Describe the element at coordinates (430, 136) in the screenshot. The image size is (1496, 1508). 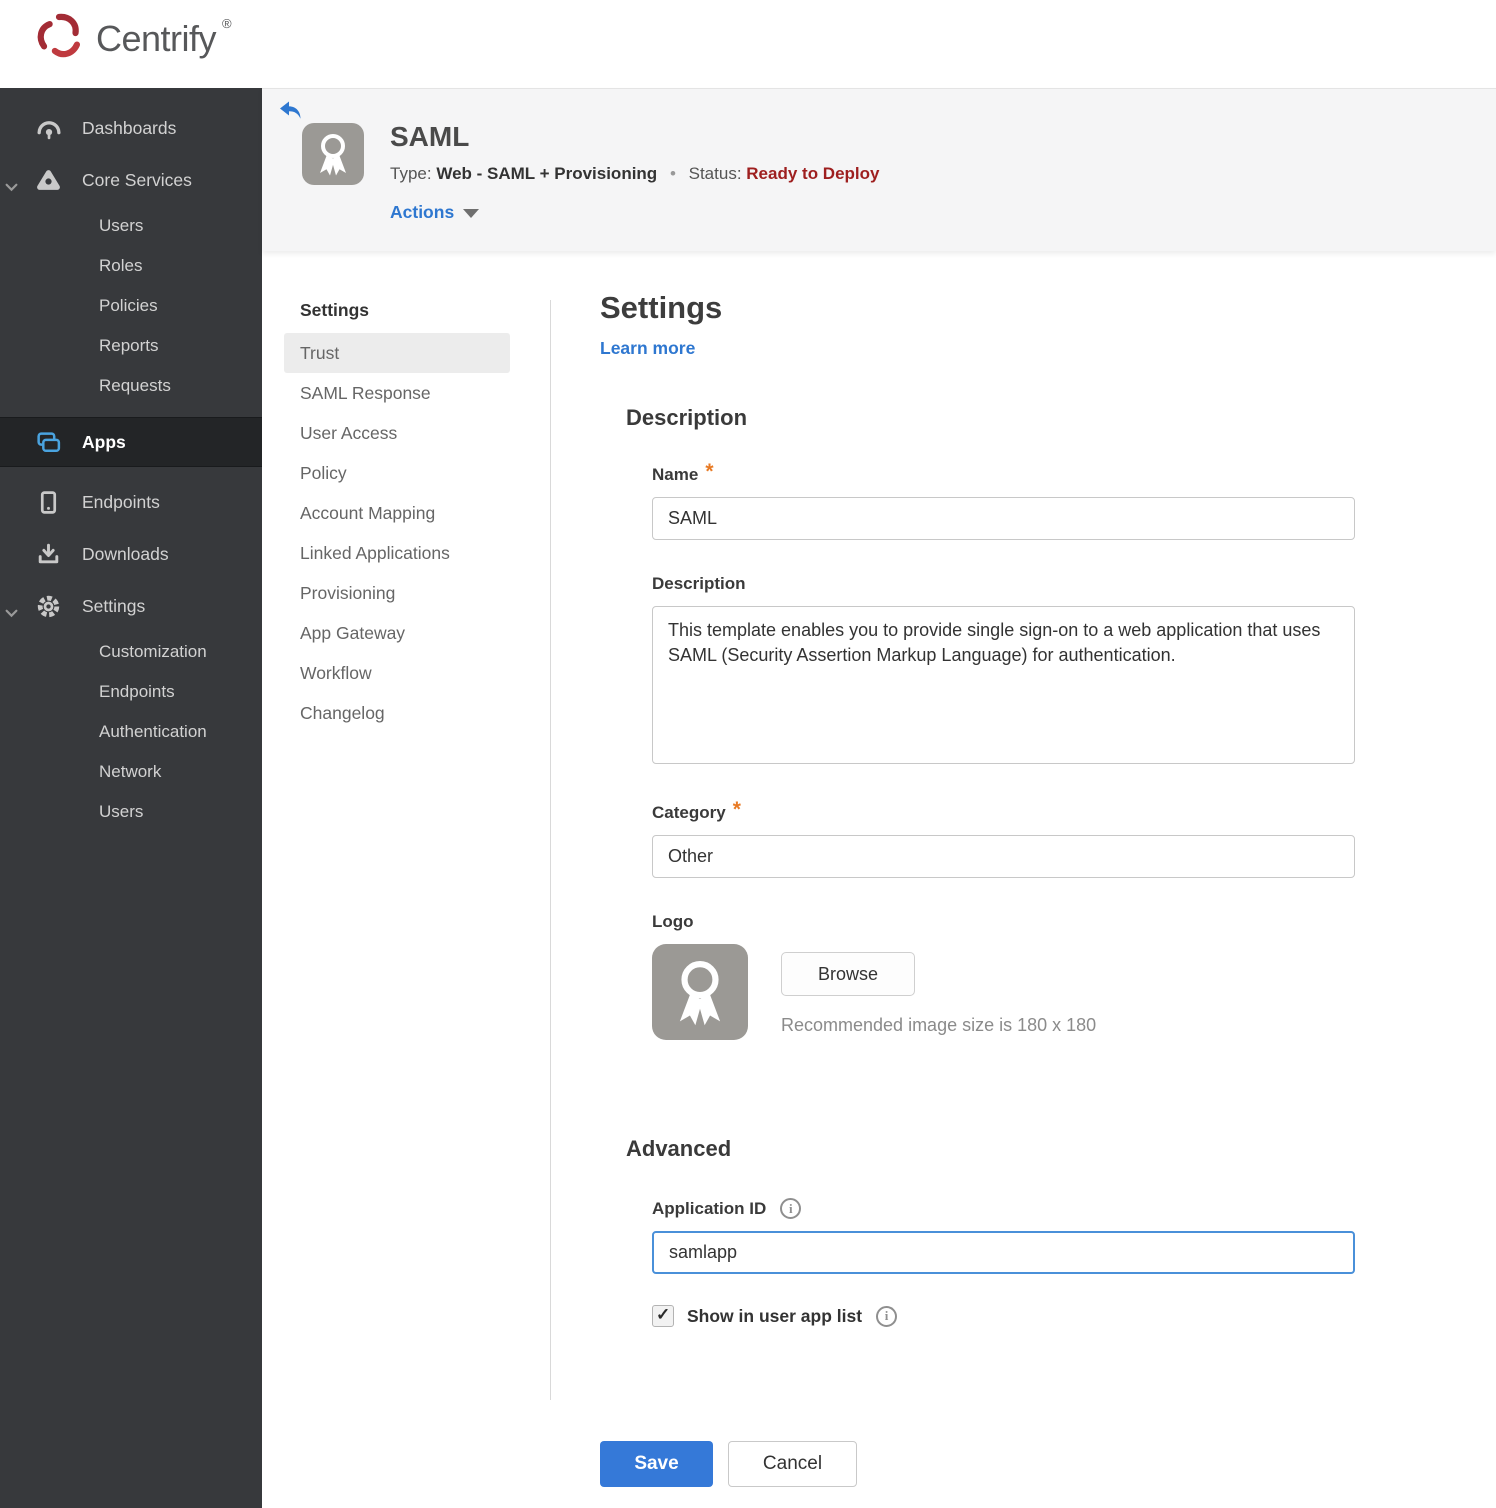
I see `app-title: SAML` at that location.